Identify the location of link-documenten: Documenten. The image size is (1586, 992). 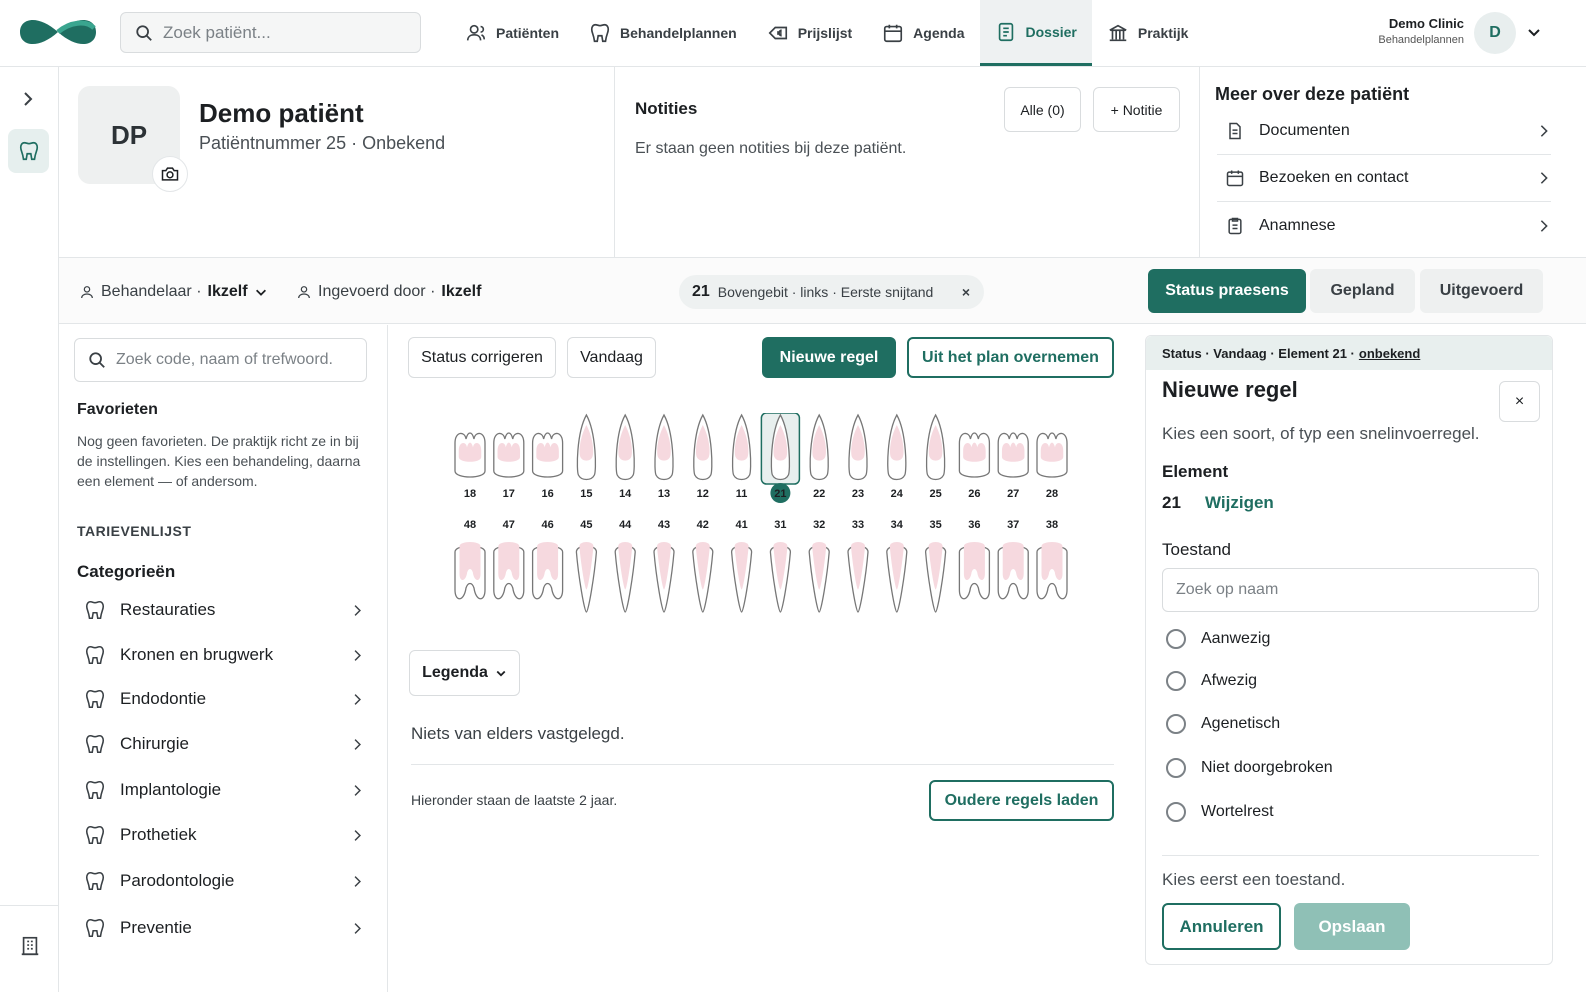
(1384, 131).